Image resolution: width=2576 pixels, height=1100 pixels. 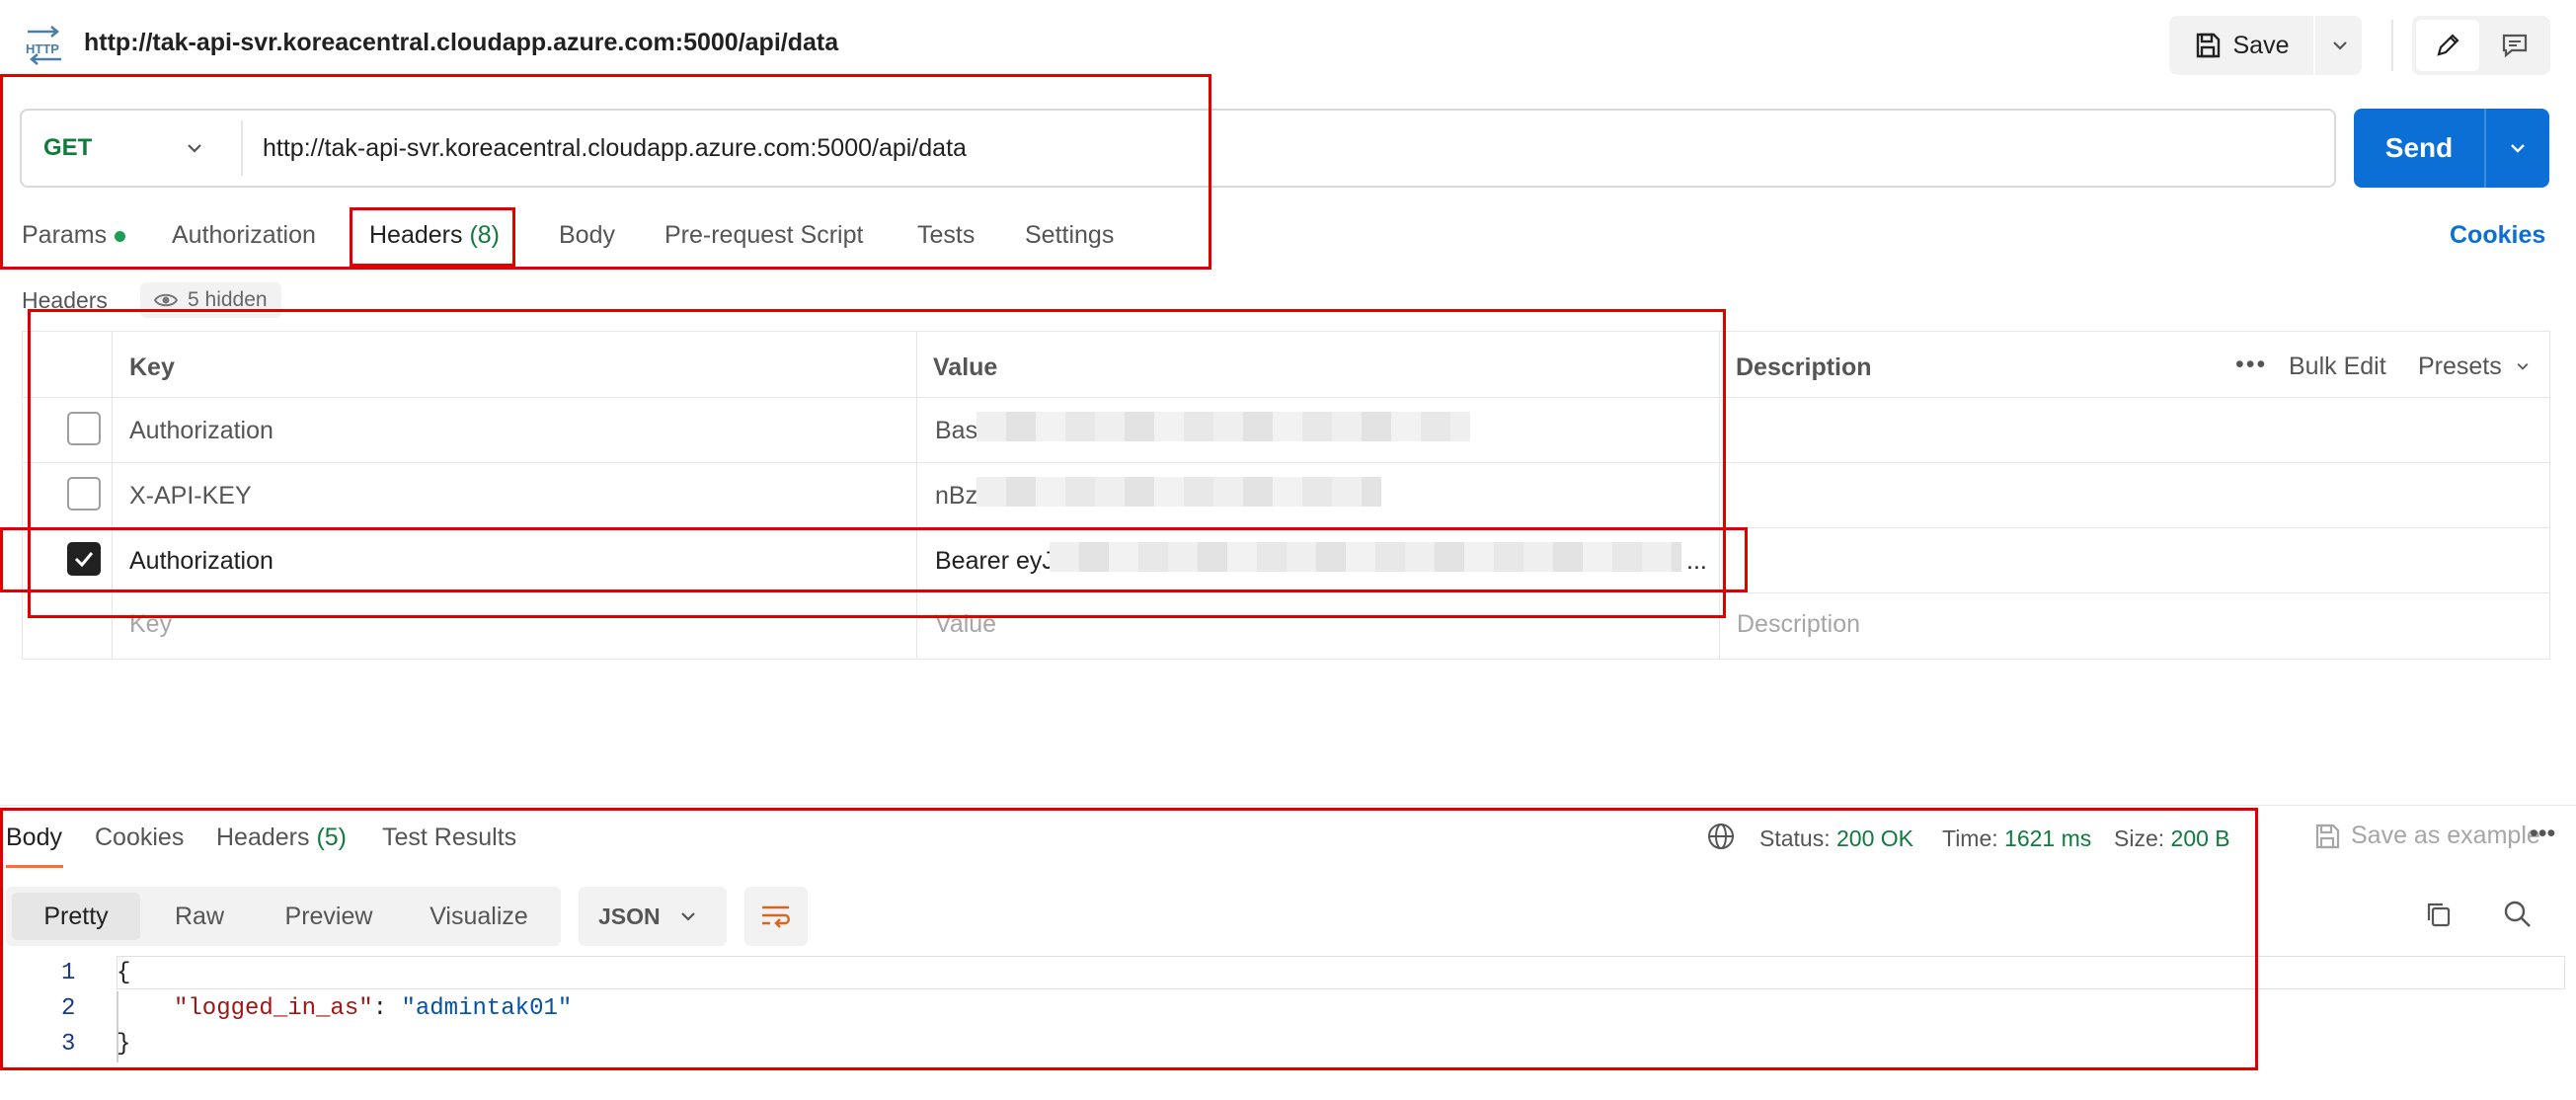 What do you see at coordinates (1836, 838) in the screenshot?
I see `response-status: Status: 200 OK` at bounding box center [1836, 838].